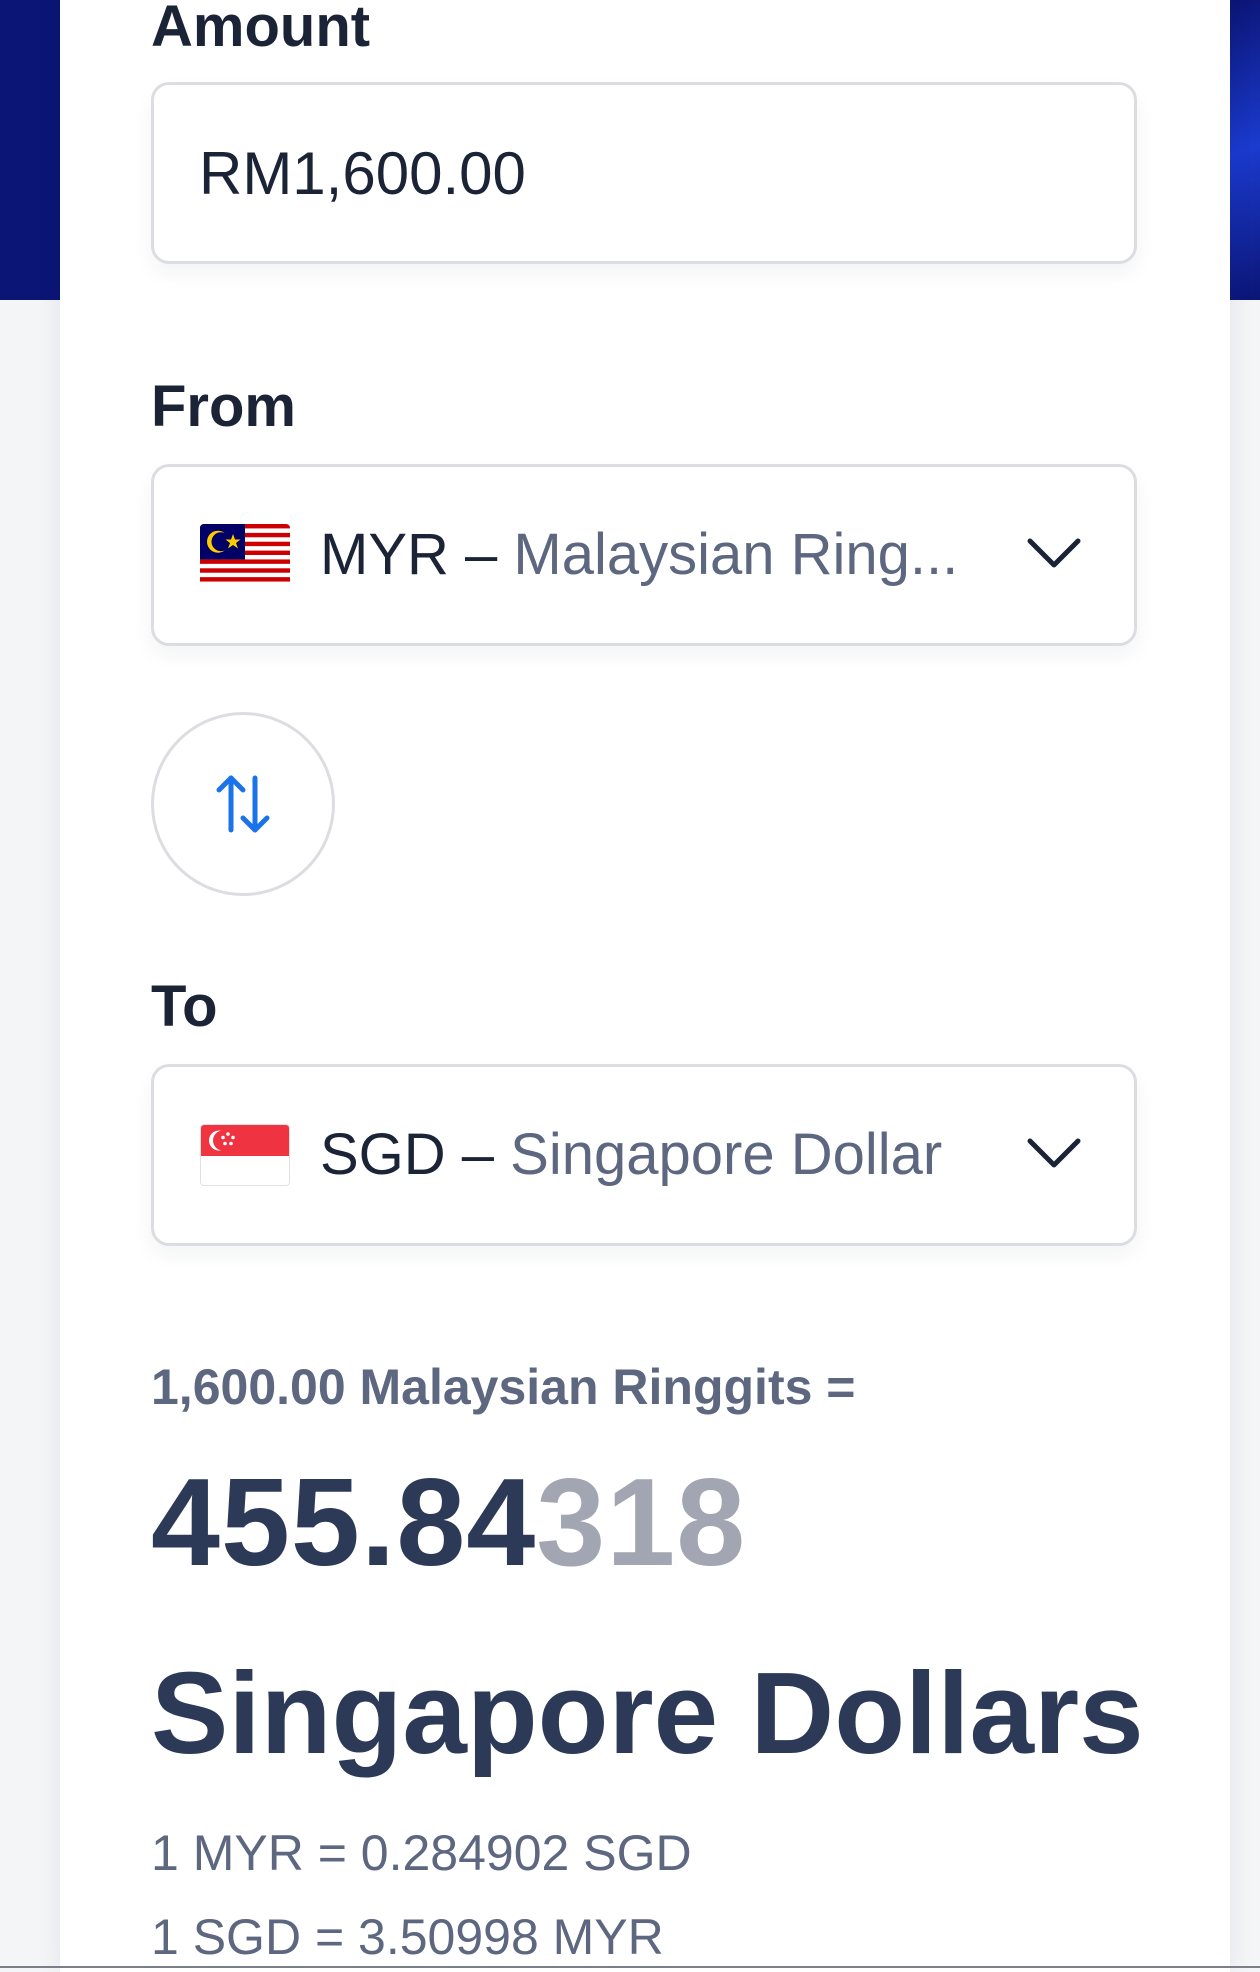 This screenshot has width=1260, height=1972. Describe the element at coordinates (223, 406) in the screenshot. I see `from-label: From` at that location.